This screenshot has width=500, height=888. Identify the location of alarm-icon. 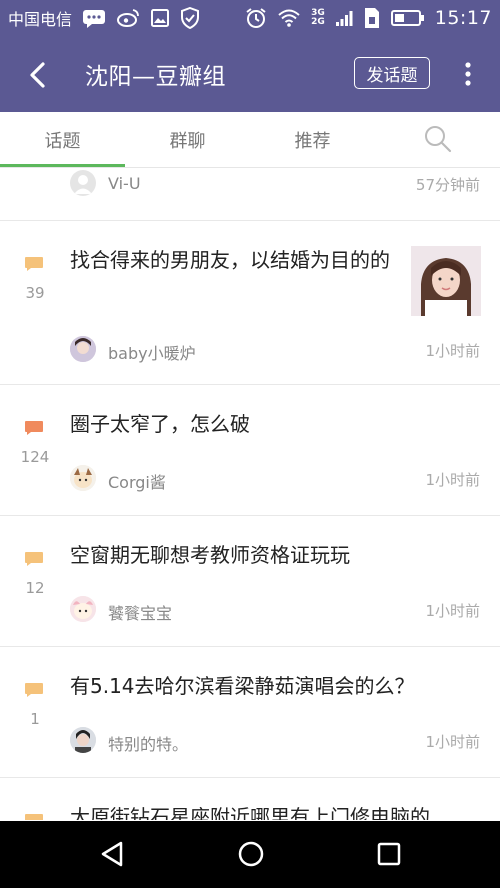
(256, 18).